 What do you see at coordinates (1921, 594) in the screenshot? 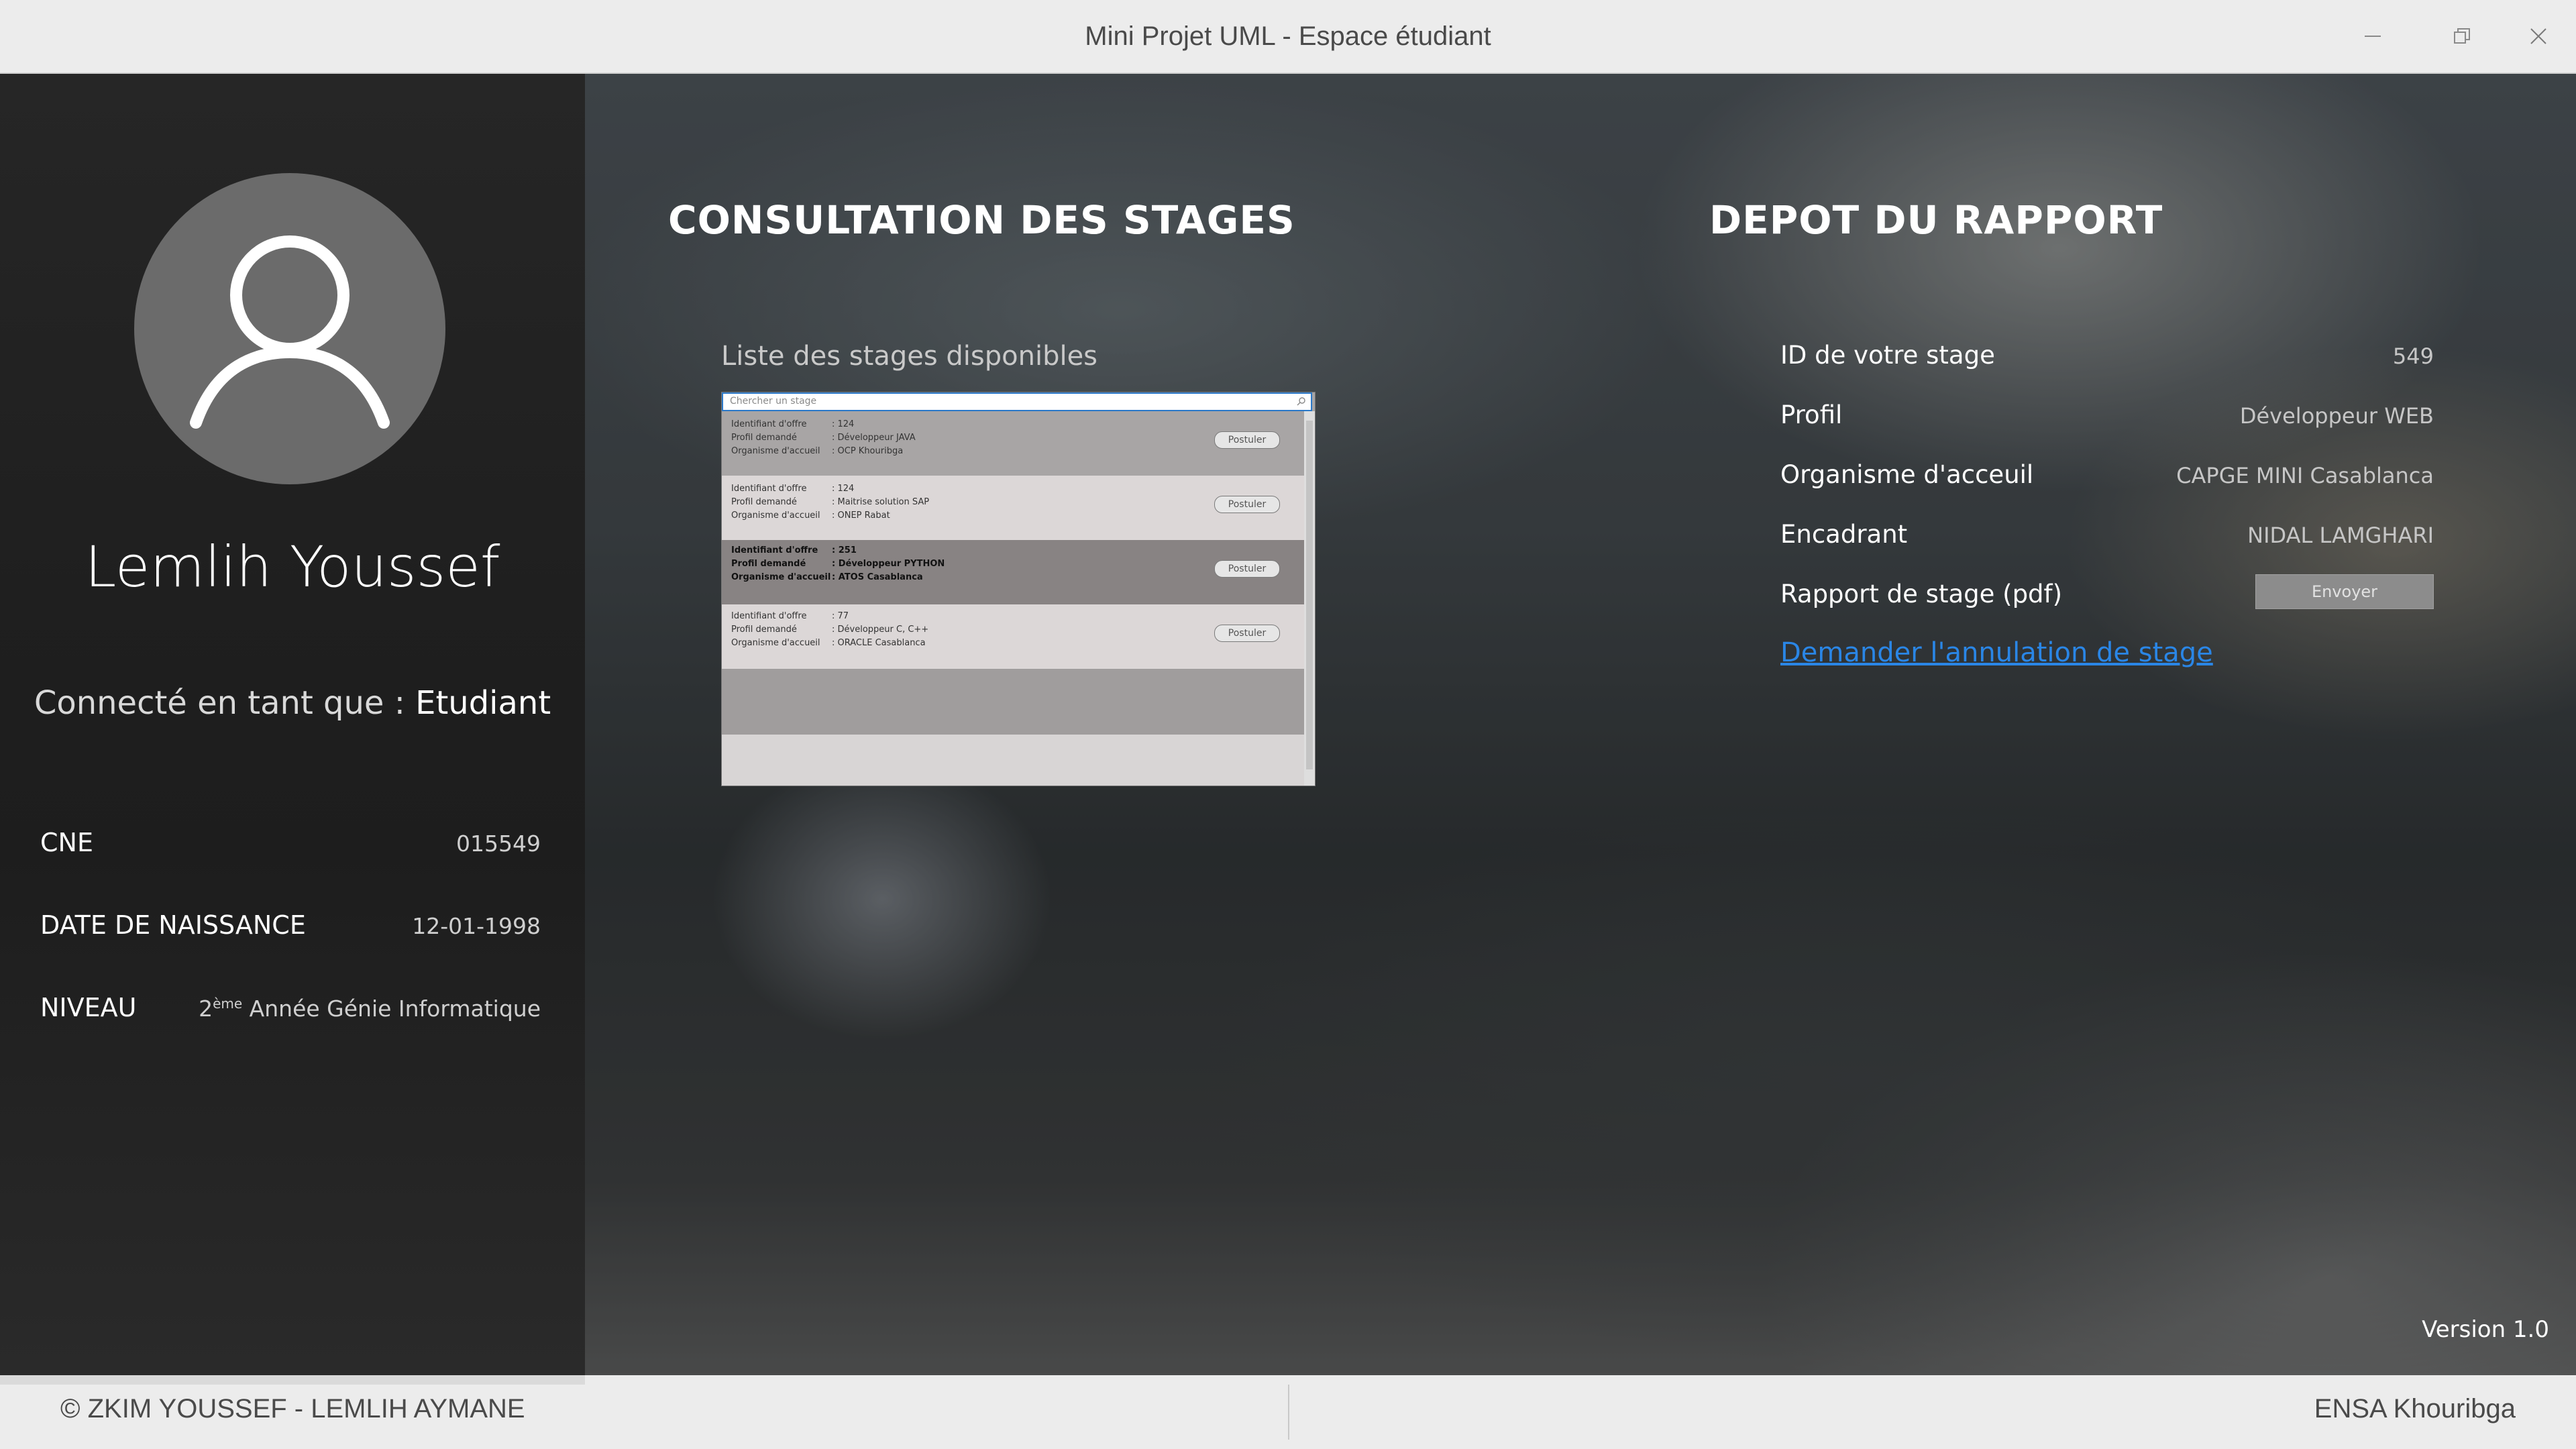
I see `report-label: Rapport de stage (pdf)` at bounding box center [1921, 594].